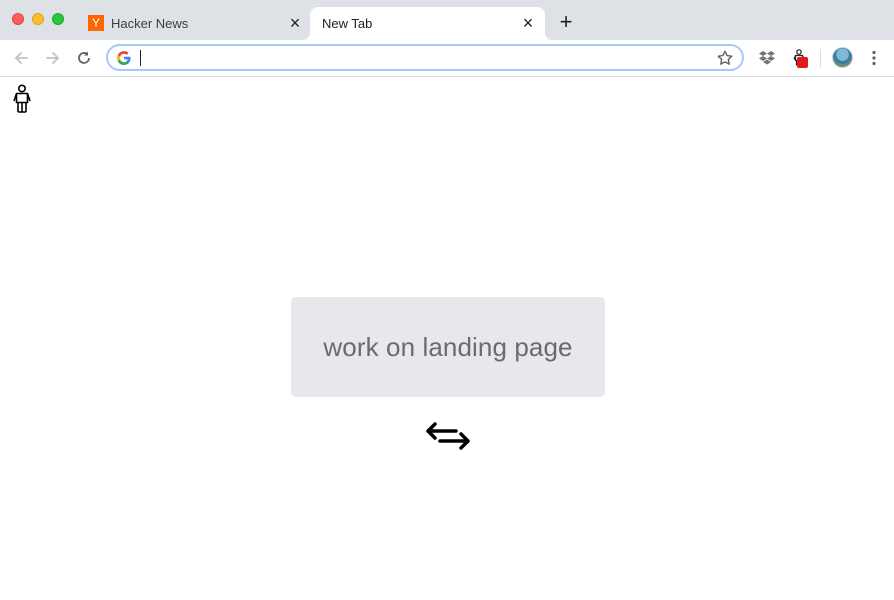  I want to click on tab-strip: Y Hacker News × New Tab × +, so click(447, 20).